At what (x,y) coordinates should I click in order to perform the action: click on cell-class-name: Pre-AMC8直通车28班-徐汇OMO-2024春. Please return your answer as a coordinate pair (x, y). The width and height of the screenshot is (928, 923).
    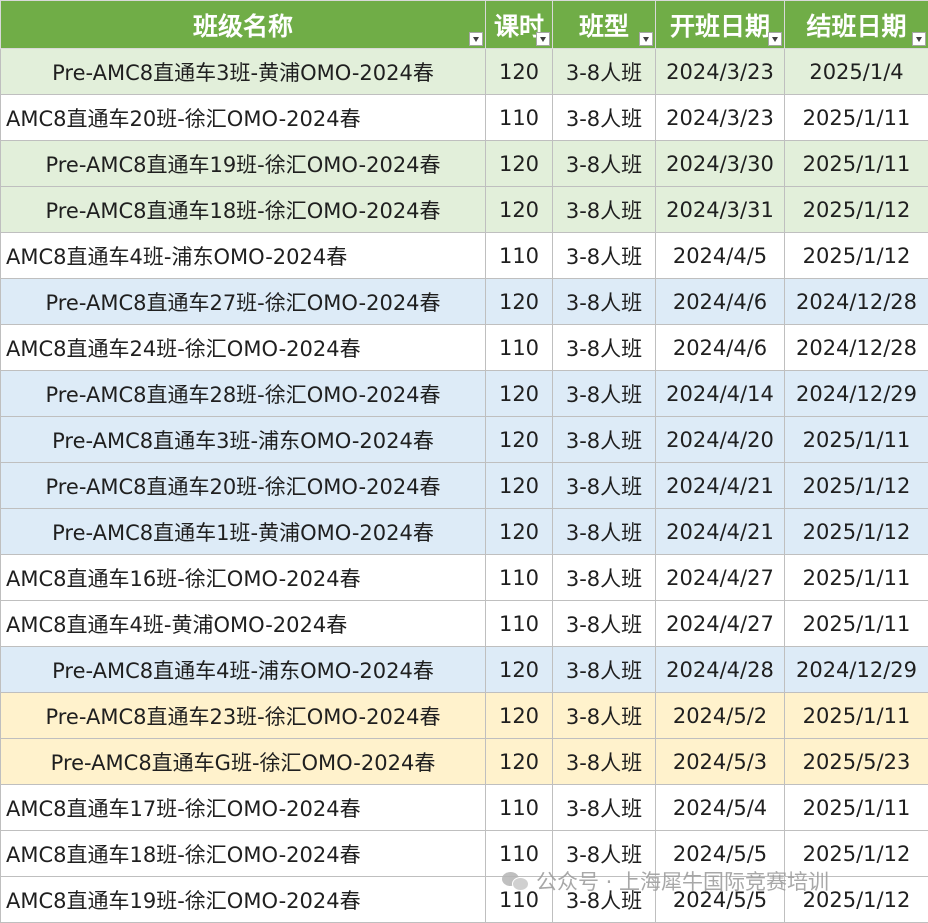
    Looking at the image, I should click on (243, 394).